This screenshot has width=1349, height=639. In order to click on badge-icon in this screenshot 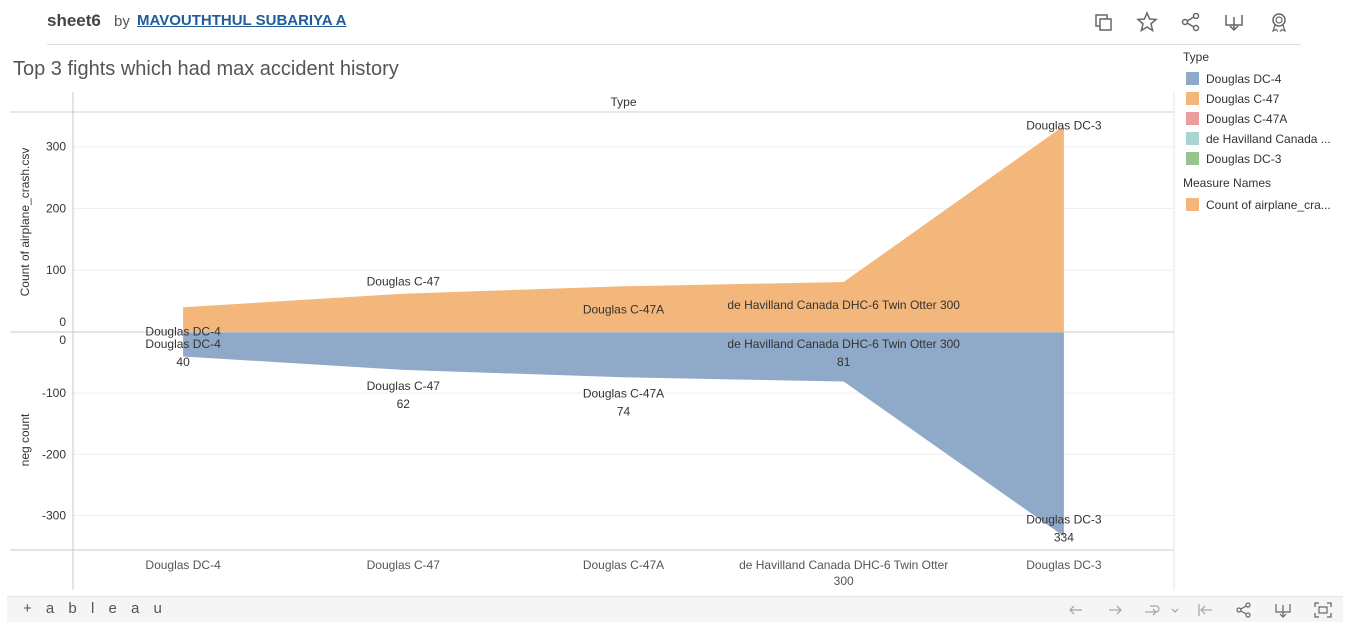, I will do `click(1279, 22)`.